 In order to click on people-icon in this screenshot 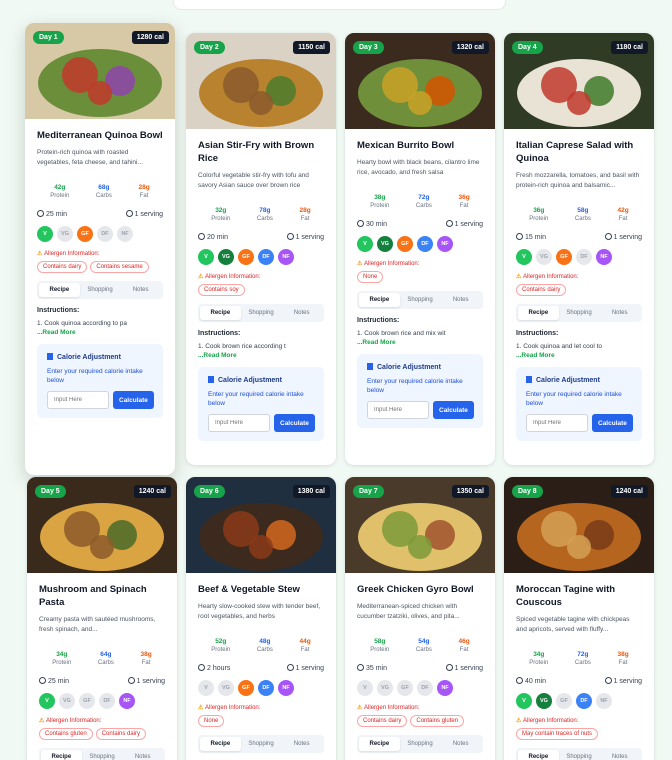, I will do `click(290, 667)`.